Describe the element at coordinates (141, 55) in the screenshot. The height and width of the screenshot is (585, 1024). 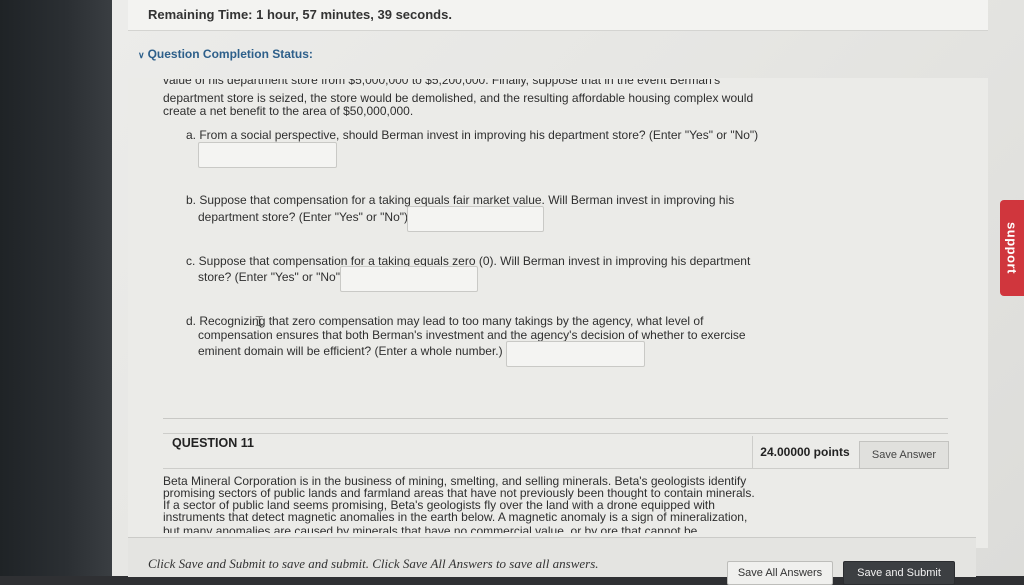
I see `chevron-down-icon: ∨` at that location.